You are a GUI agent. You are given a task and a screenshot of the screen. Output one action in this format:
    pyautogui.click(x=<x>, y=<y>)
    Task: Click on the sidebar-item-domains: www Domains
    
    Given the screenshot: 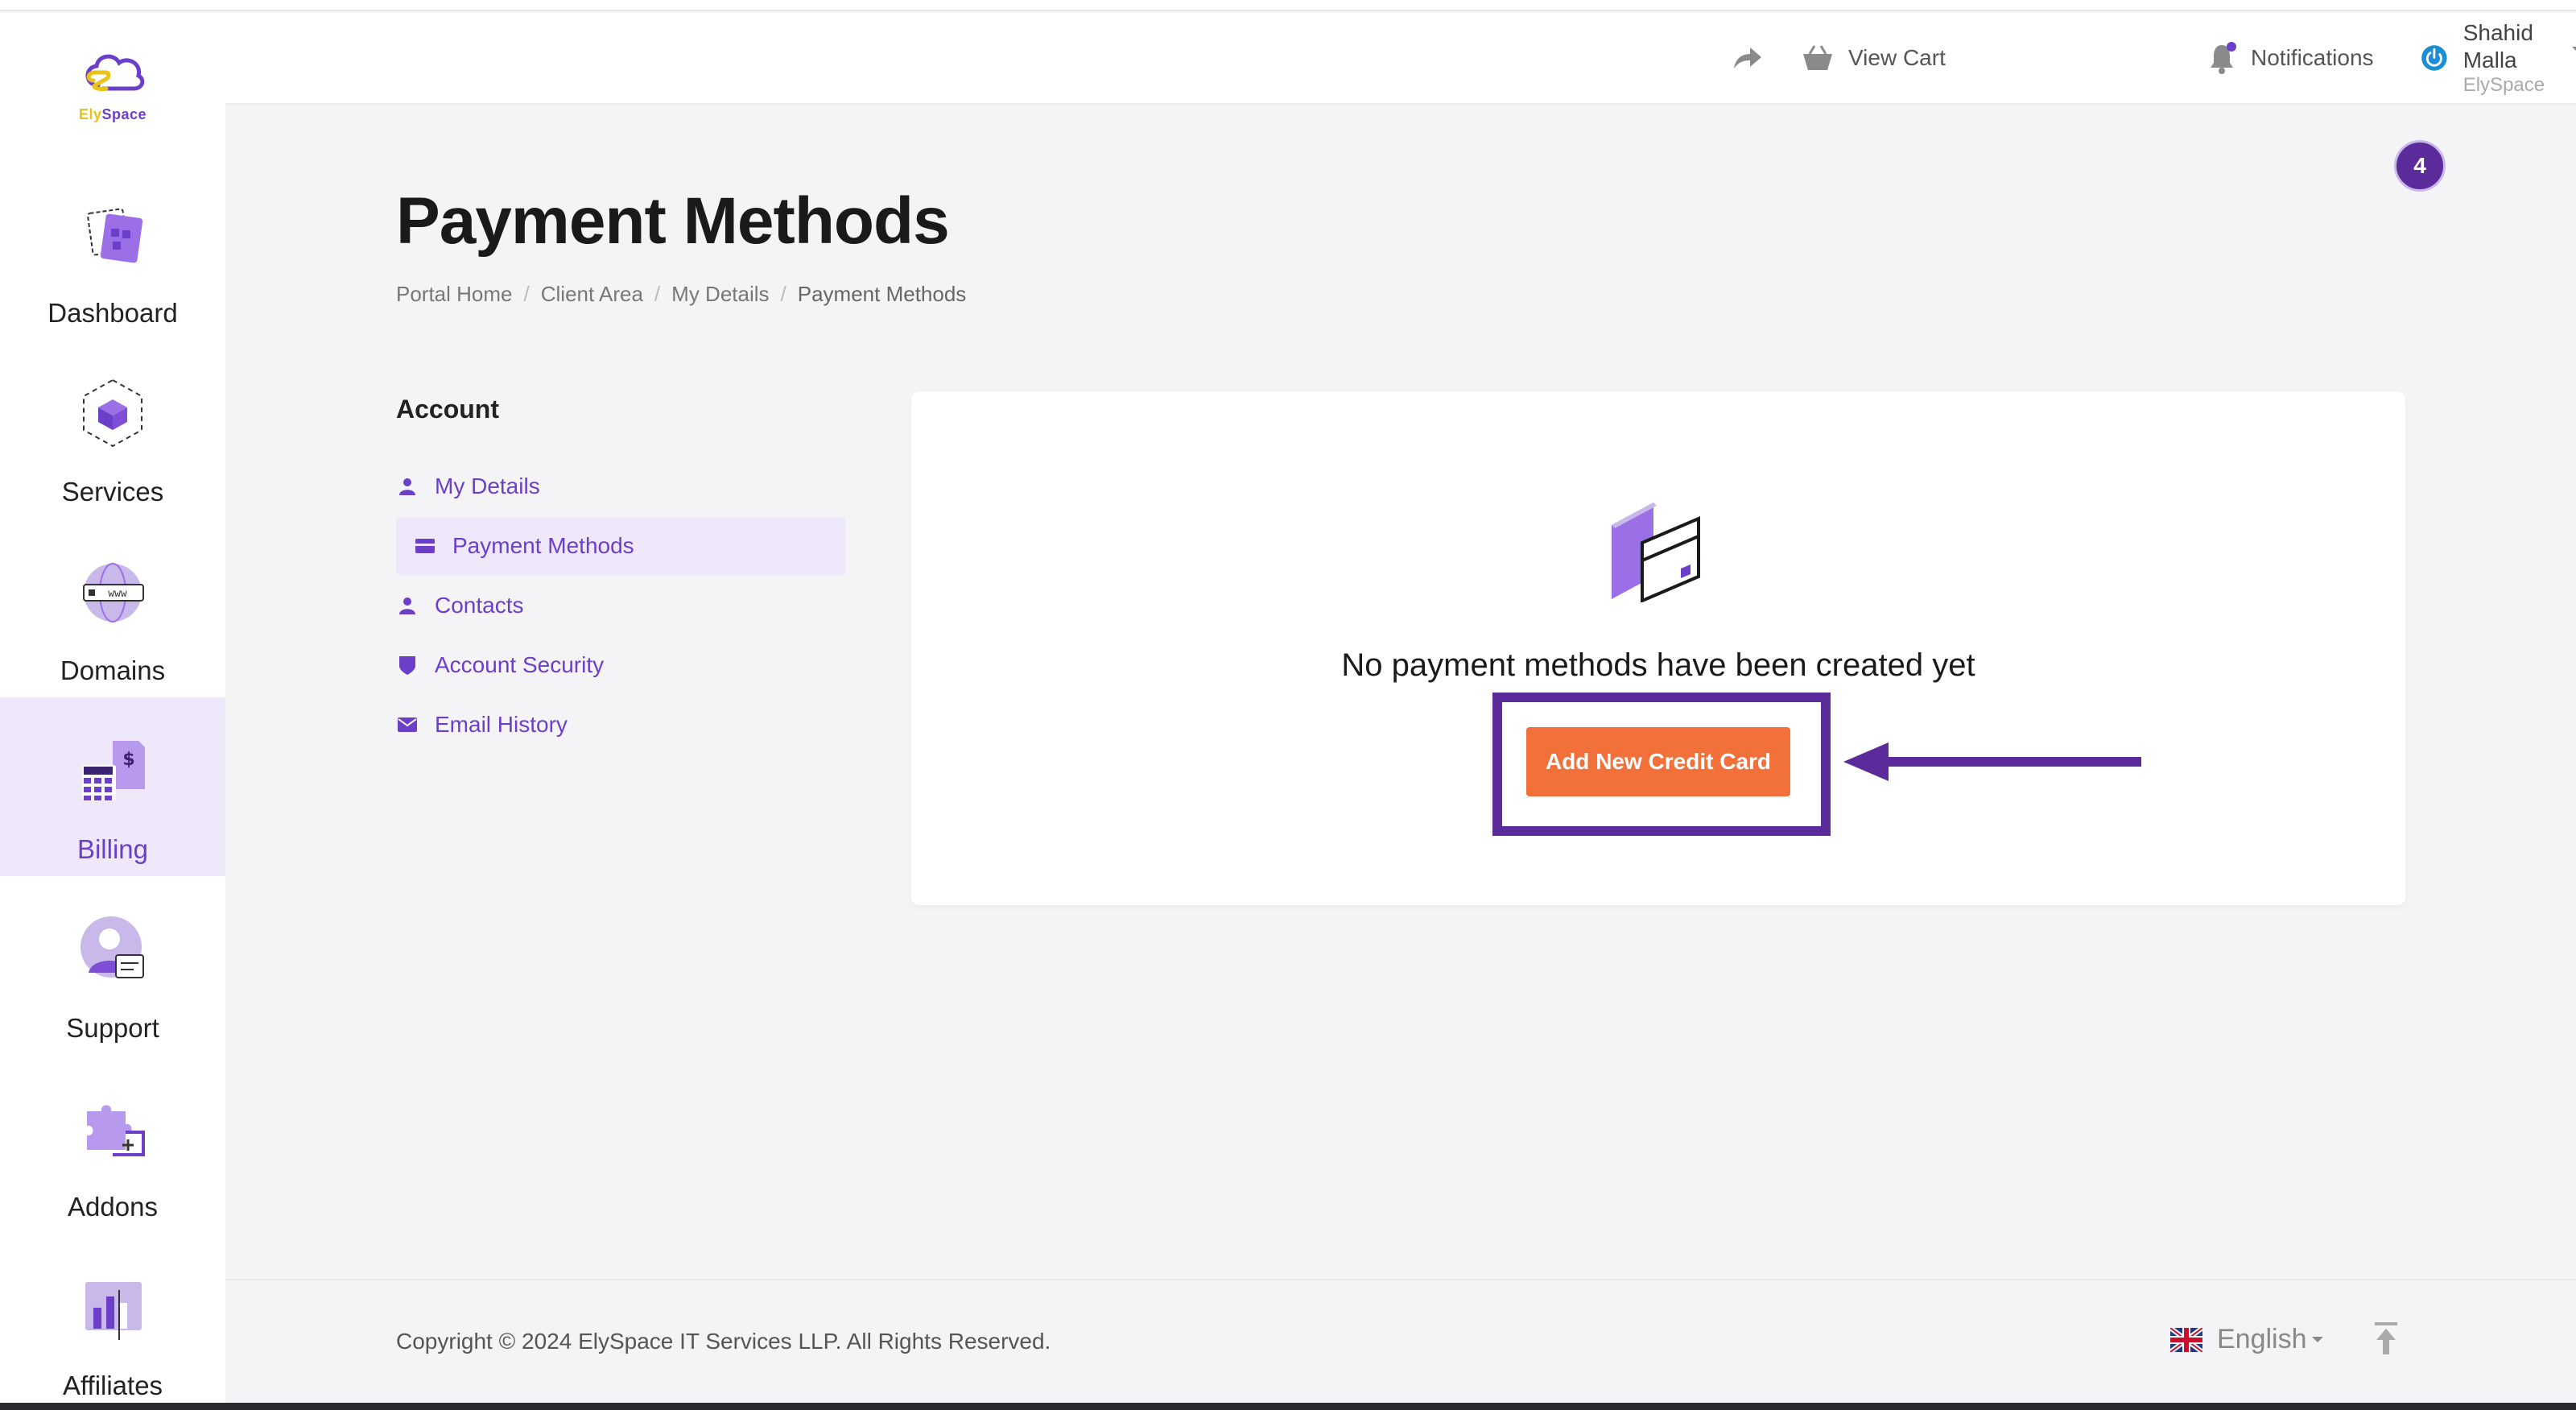 What is the action you would take?
    pyautogui.click(x=112, y=608)
    